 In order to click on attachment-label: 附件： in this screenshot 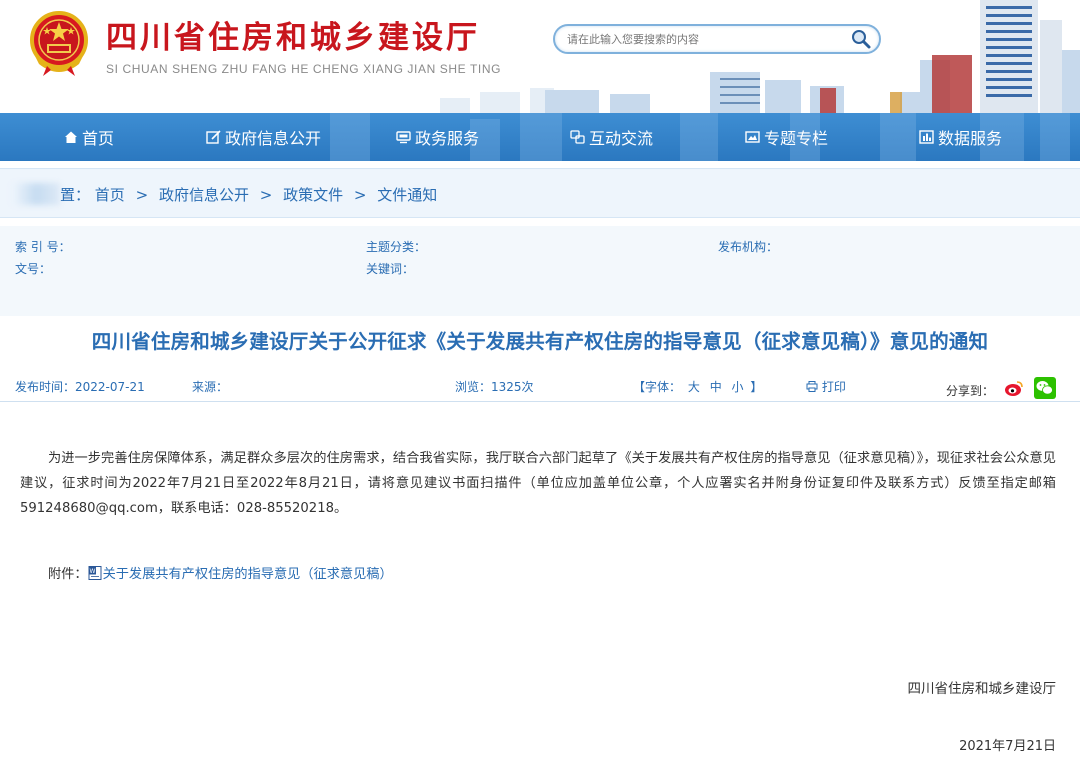, I will do `click(68, 574)`.